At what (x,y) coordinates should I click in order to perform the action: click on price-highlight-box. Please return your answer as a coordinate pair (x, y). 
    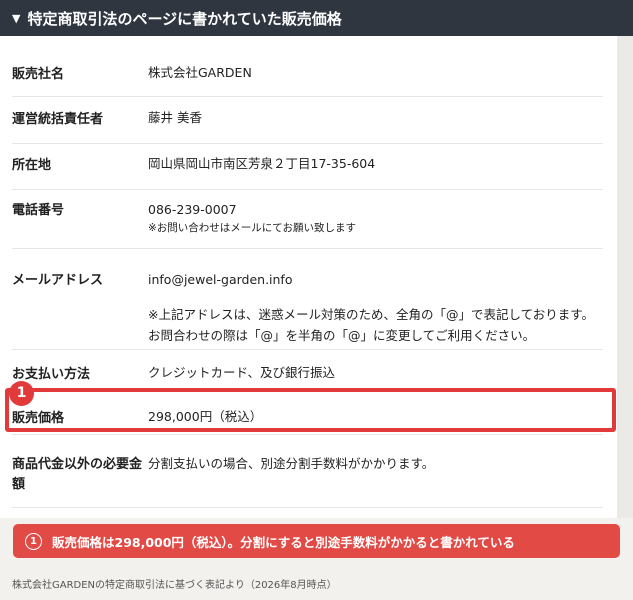
    Looking at the image, I should click on (310, 410).